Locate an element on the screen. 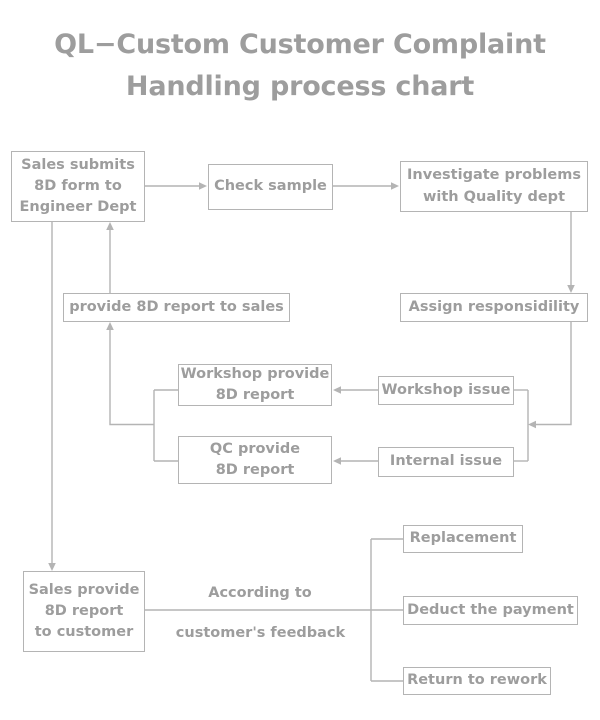  edge-workshop-issue-to-workshop-provide is located at coordinates (355, 390).